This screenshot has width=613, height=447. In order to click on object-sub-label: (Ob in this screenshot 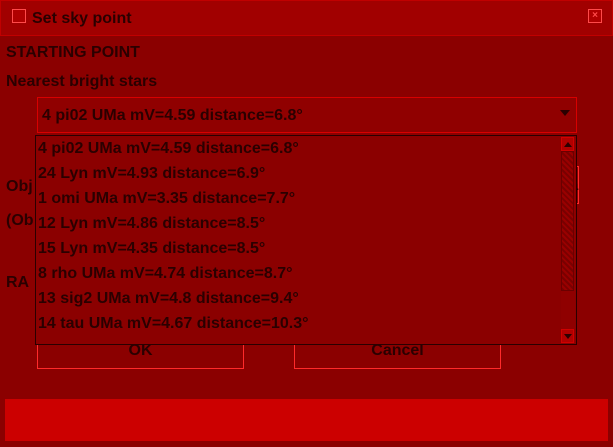, I will do `click(20, 220)`.